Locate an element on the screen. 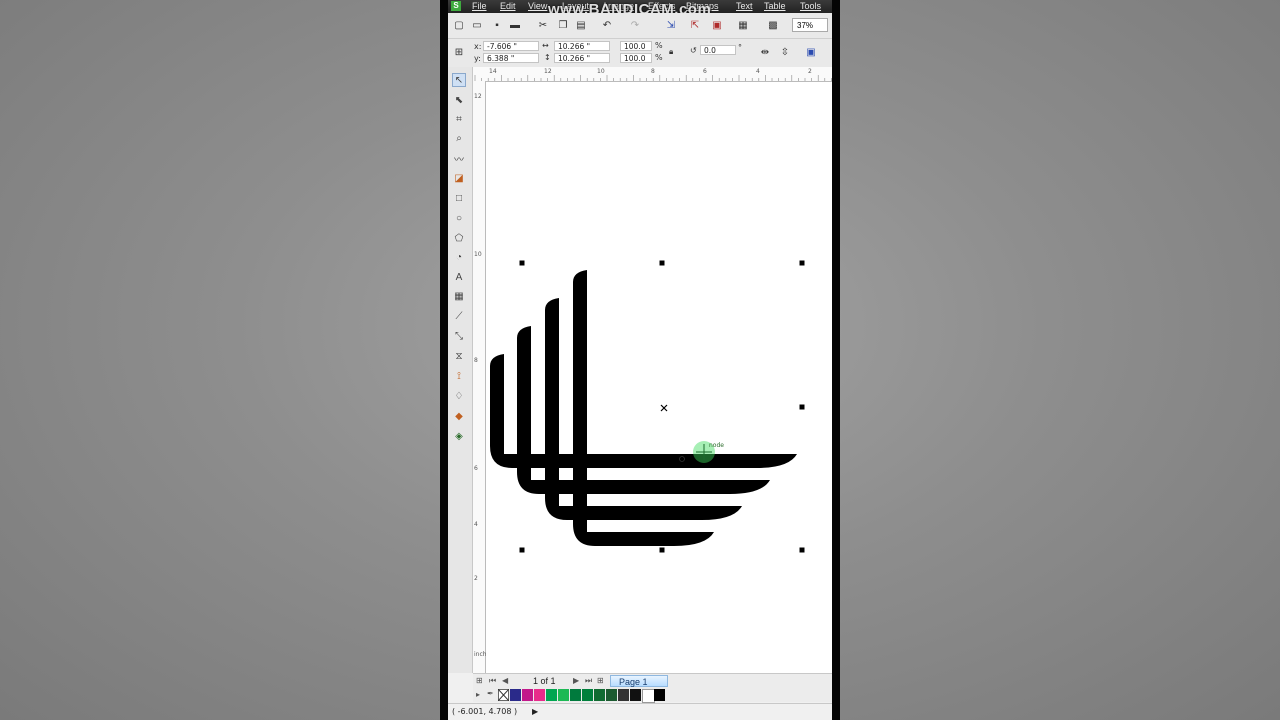 The width and height of the screenshot is (1280, 720). publish-pdf-icon: ▣ is located at coordinates (717, 25).